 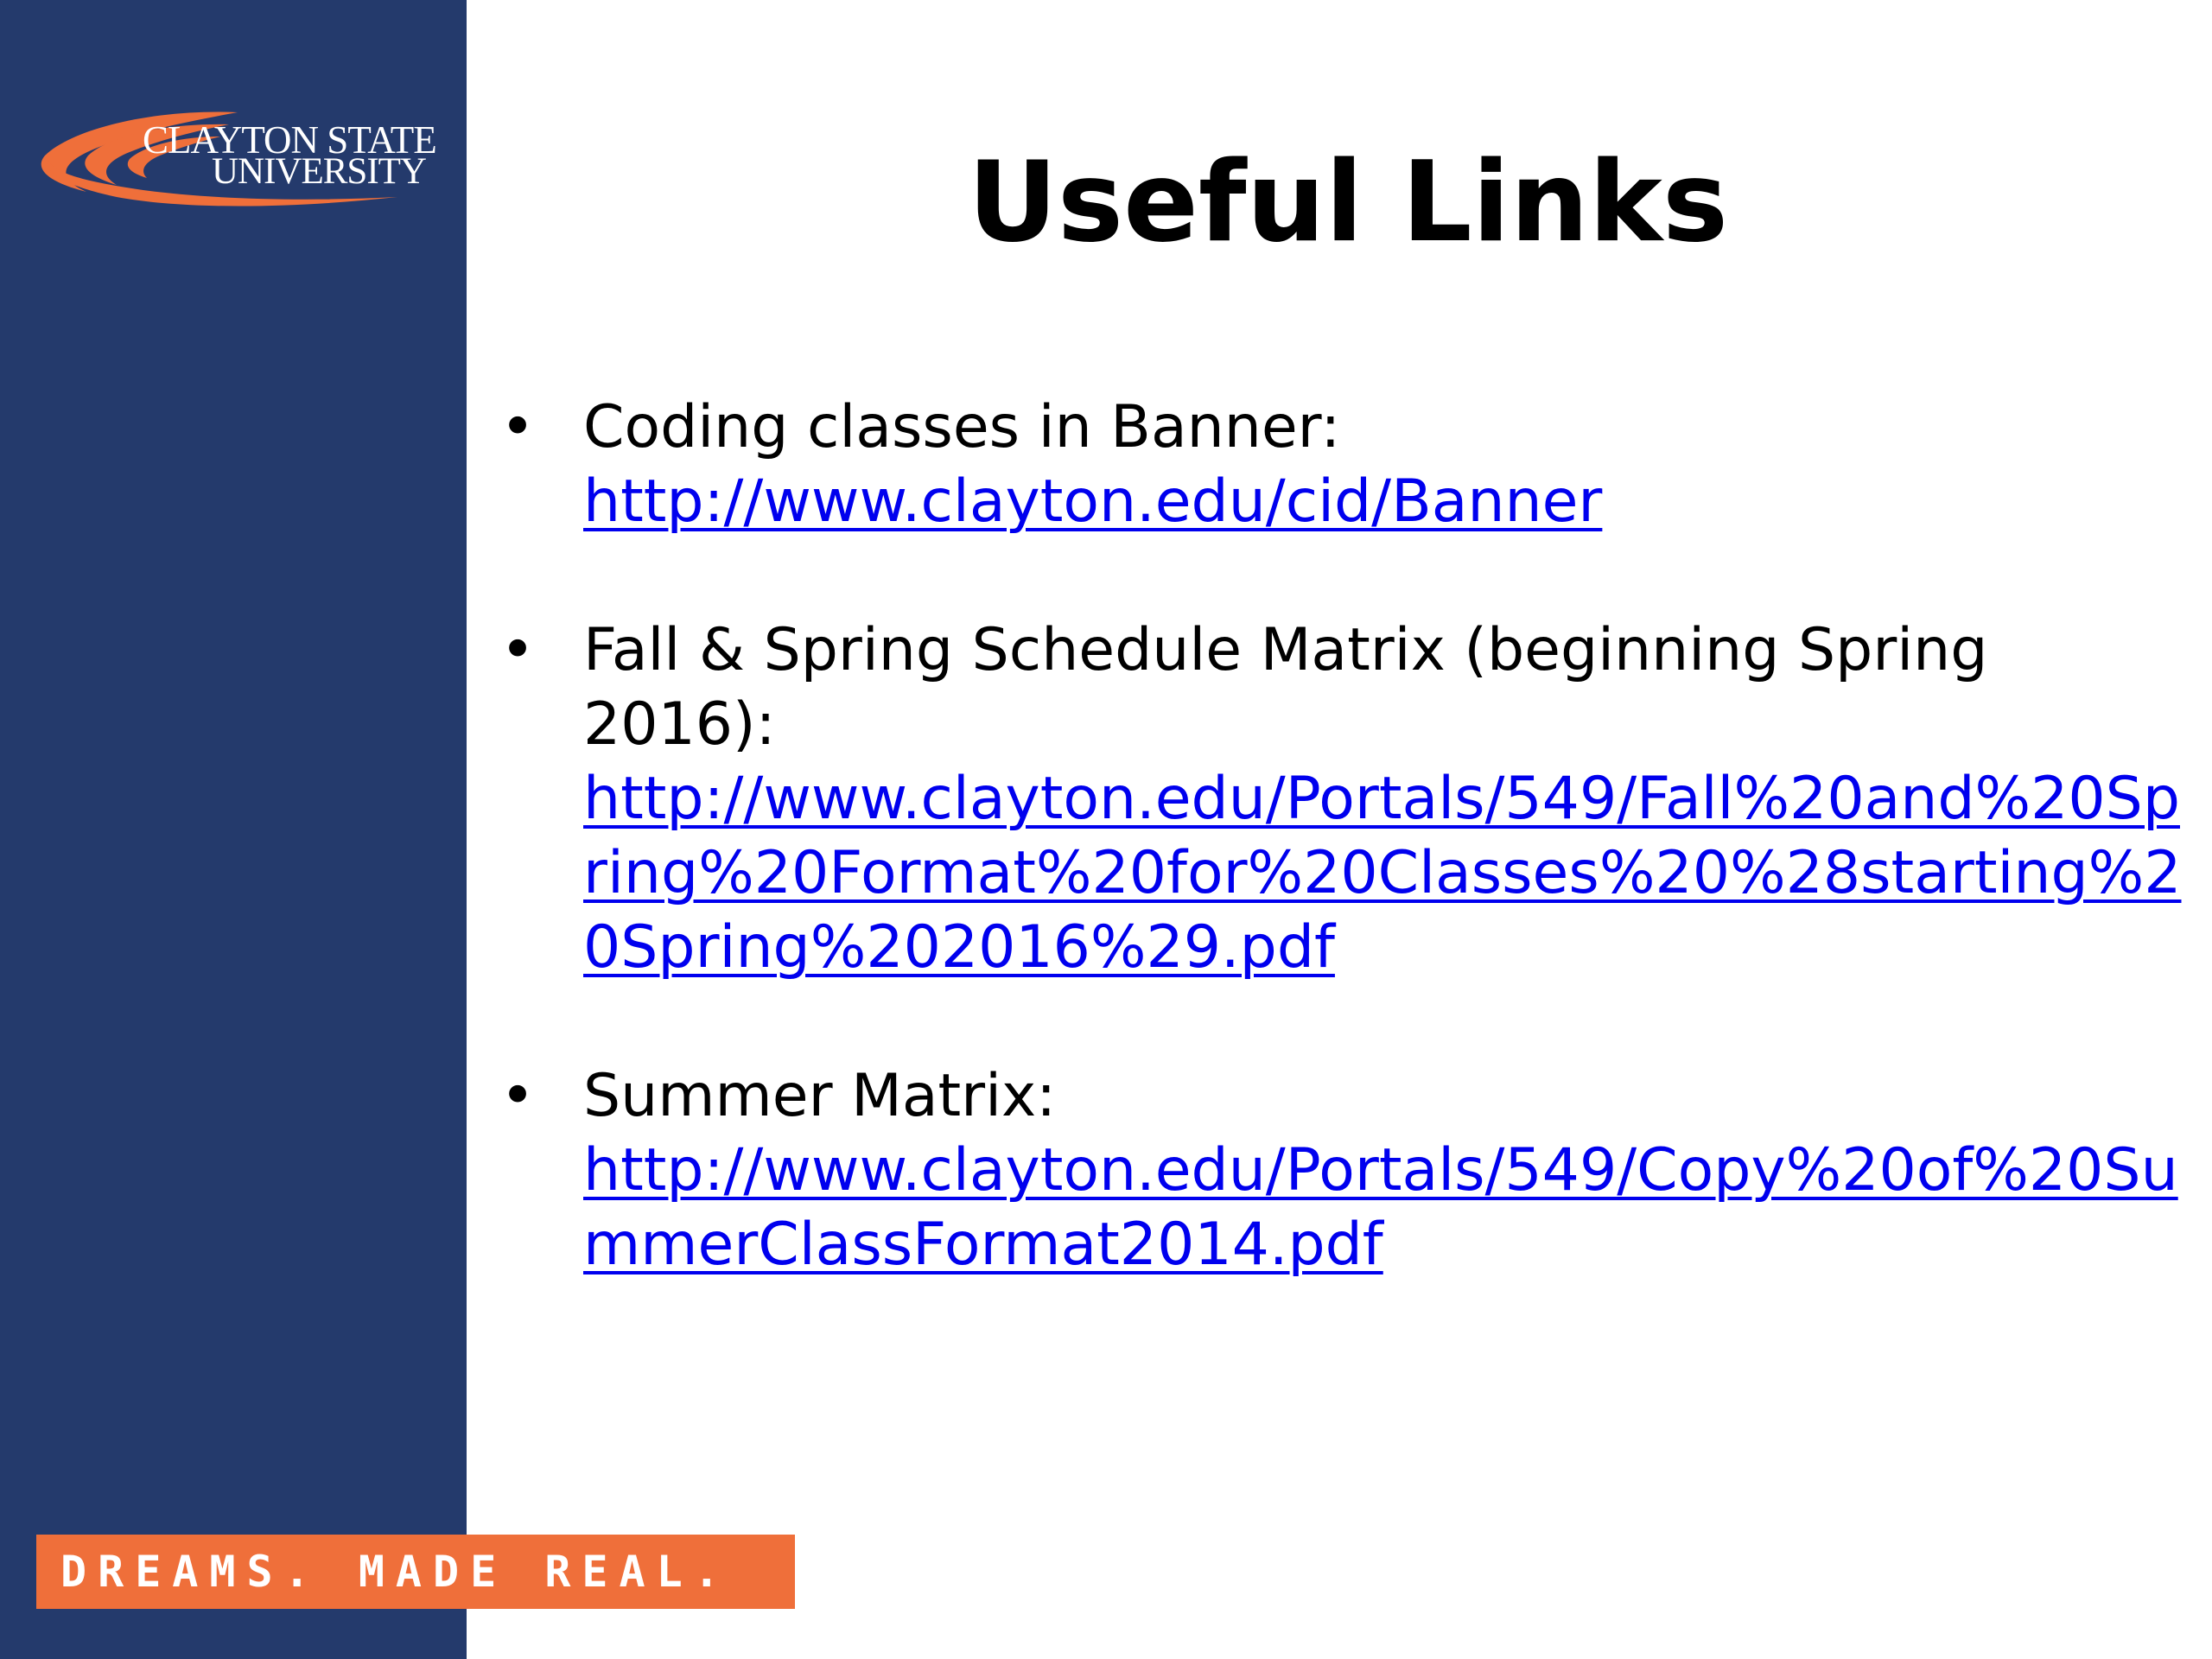 I want to click on slide-title: Useful Links, so click(x=1348, y=202).